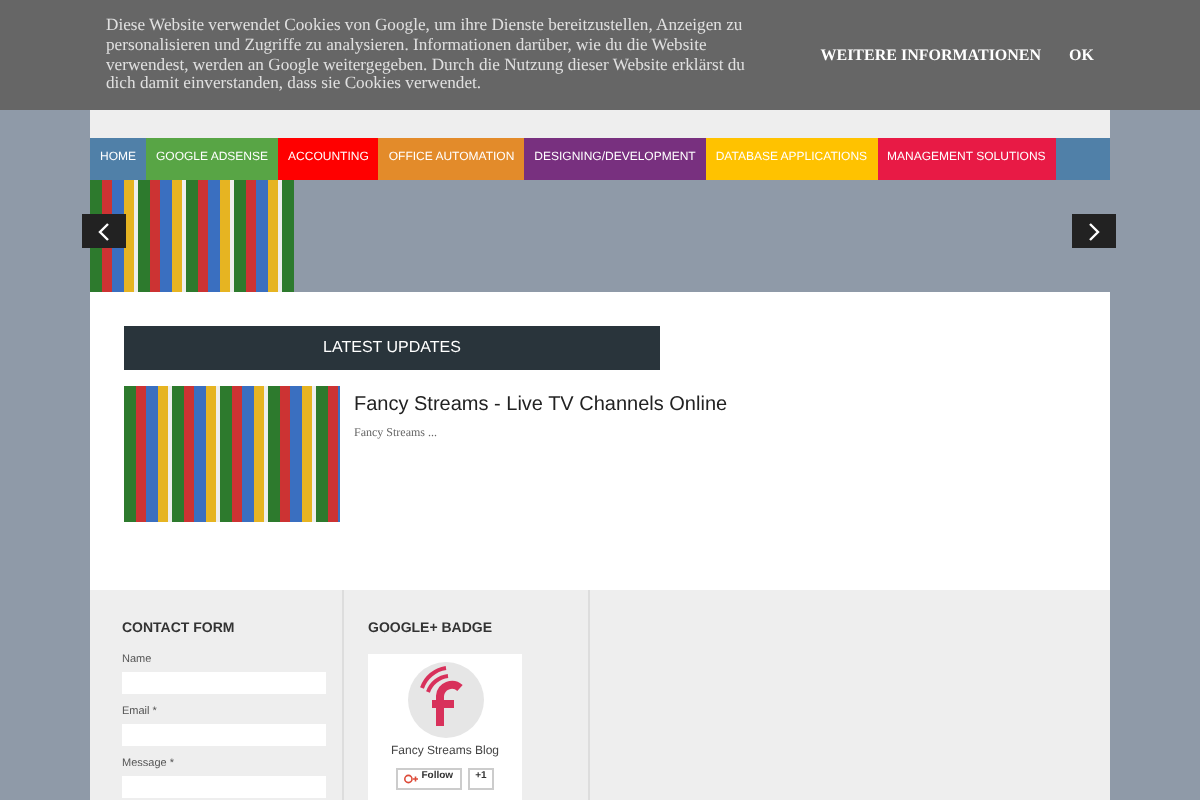 The width and height of the screenshot is (1200, 800). Describe the element at coordinates (1081, 55) in the screenshot. I see `cookie-button: OK` at that location.